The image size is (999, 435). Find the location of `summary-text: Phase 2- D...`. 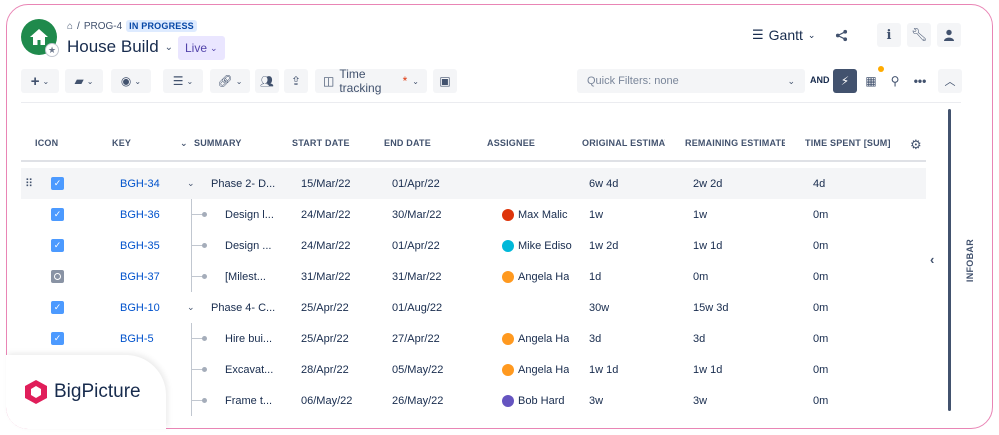

summary-text: Phase 2- D... is located at coordinates (243, 183).